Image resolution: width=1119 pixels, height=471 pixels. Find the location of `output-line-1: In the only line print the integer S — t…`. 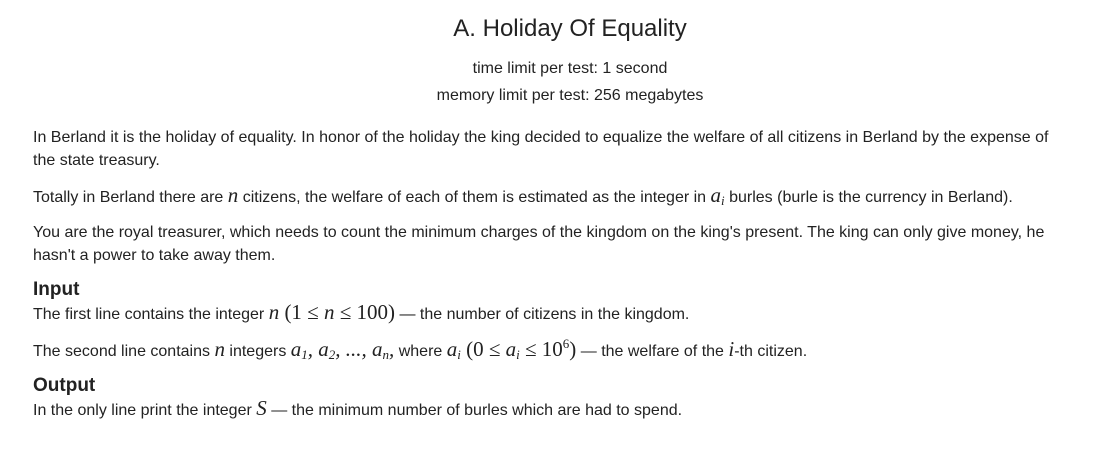

output-line-1: In the only line print the integer S — t… is located at coordinates (576, 409).